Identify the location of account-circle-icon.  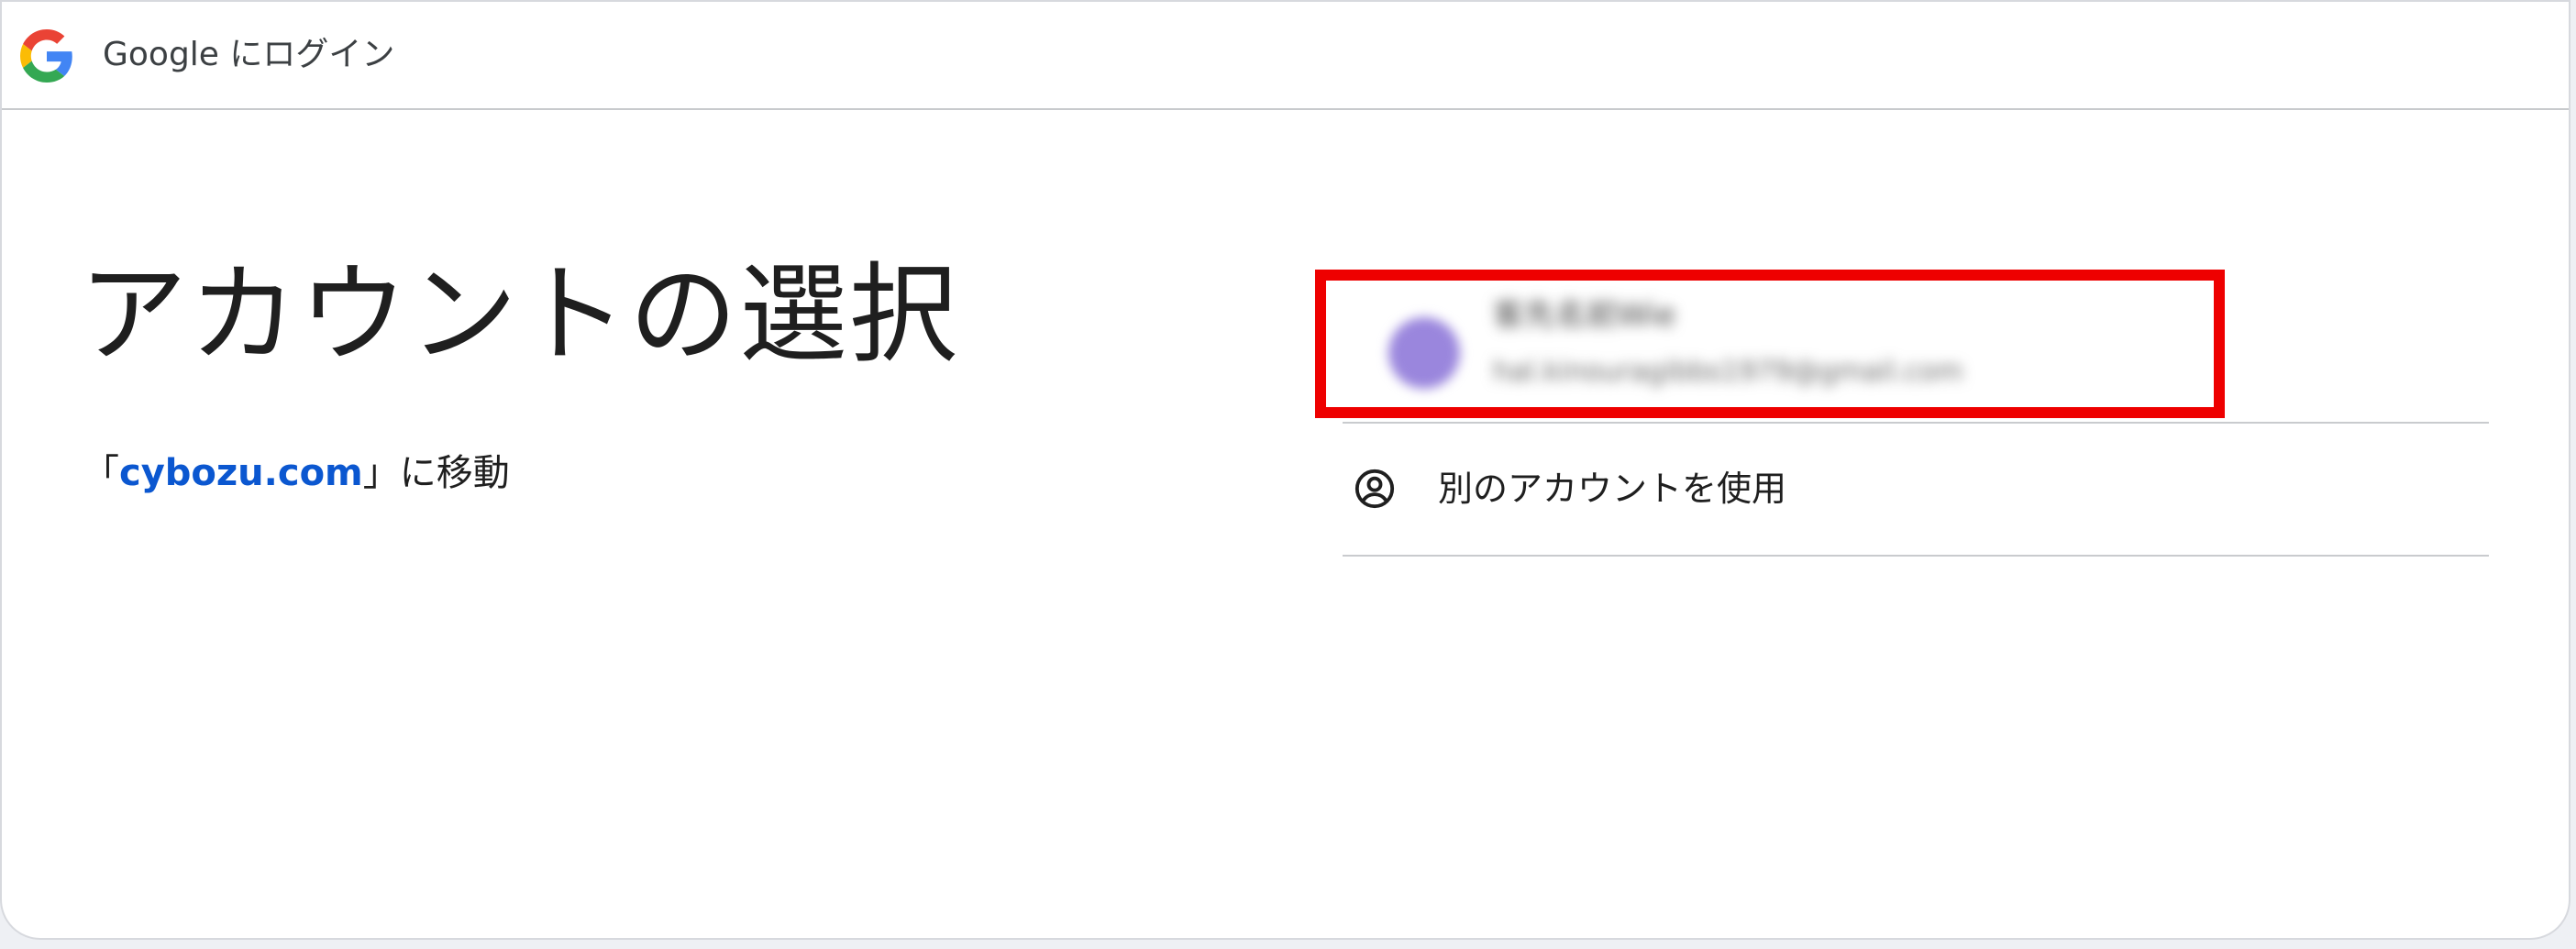
(1374, 489).